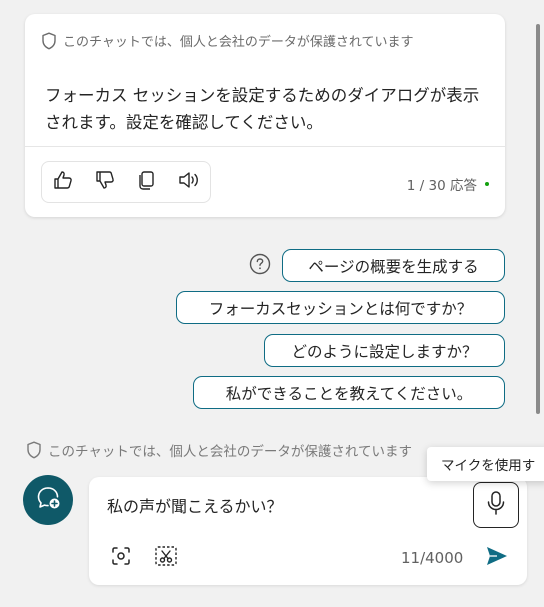  I want to click on microphone-tooltip: マイクを使用す, so click(485, 464).